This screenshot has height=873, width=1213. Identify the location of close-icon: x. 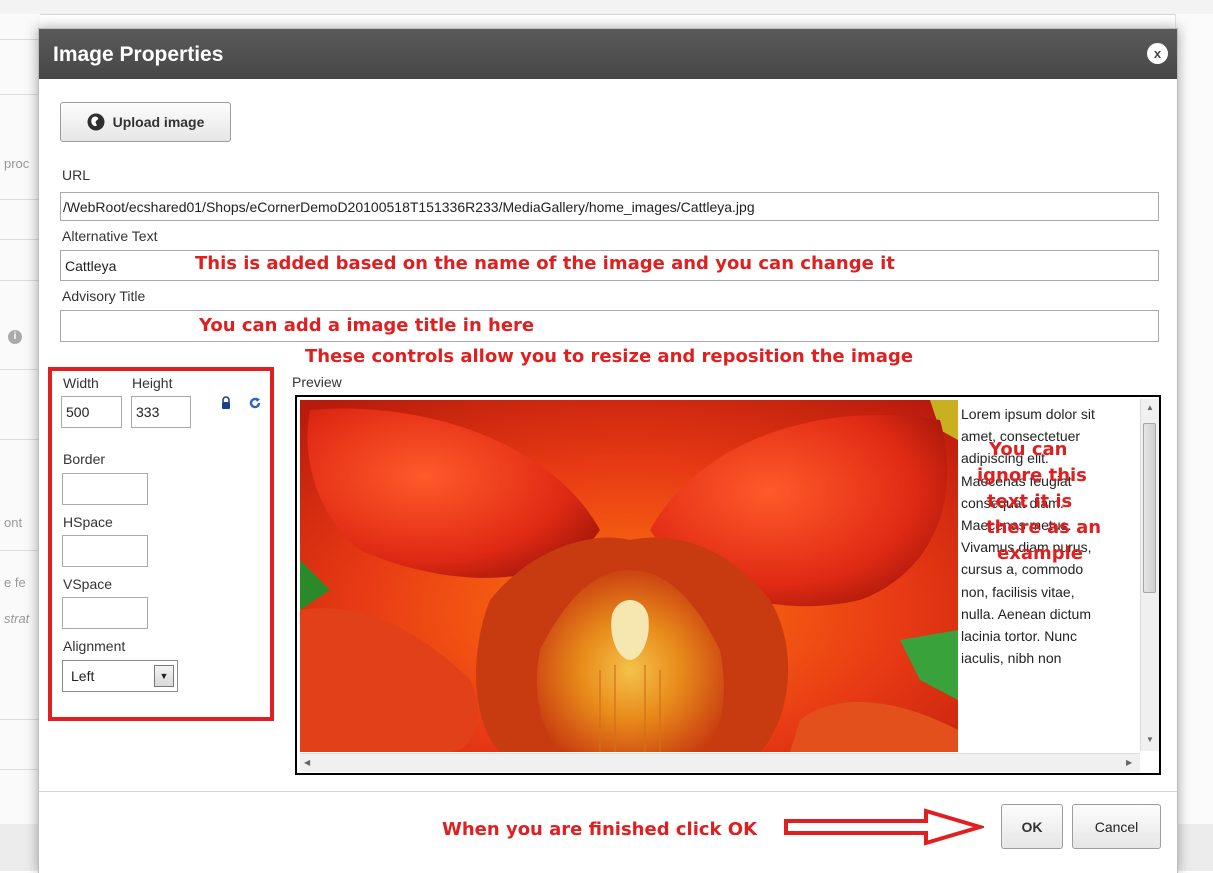
(1157, 53).